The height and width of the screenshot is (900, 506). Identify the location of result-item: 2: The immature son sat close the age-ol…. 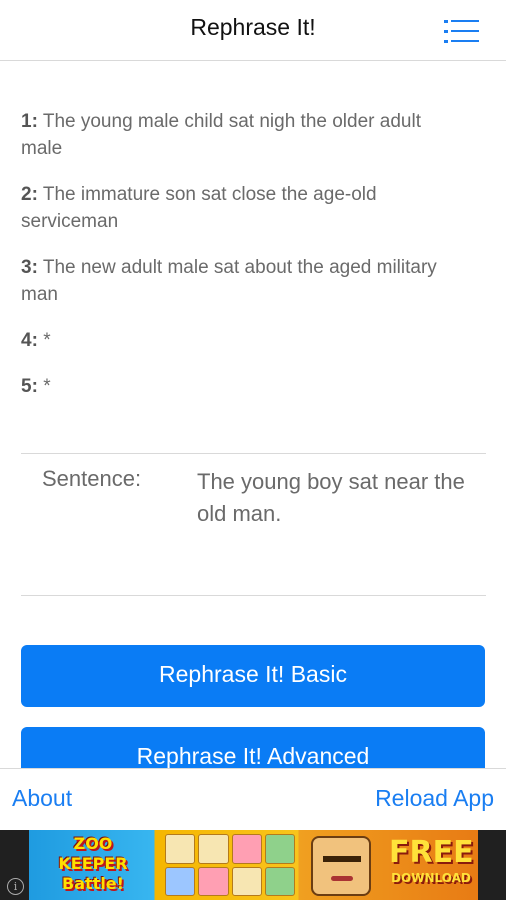
(241, 208).